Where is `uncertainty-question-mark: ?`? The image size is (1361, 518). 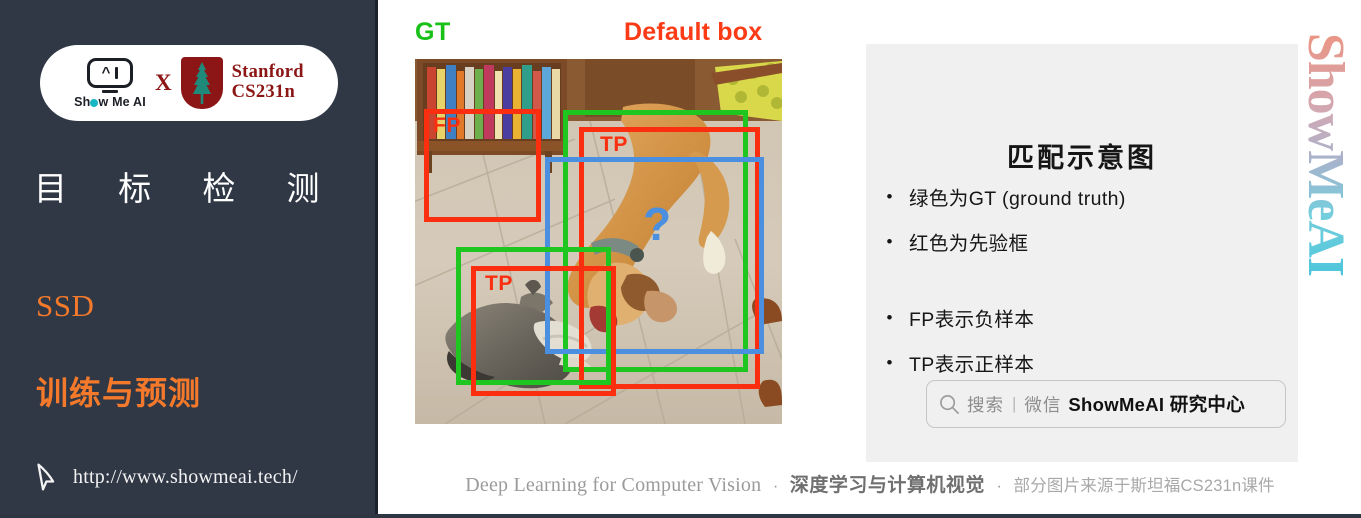 uncertainty-question-mark: ? is located at coordinates (657, 224).